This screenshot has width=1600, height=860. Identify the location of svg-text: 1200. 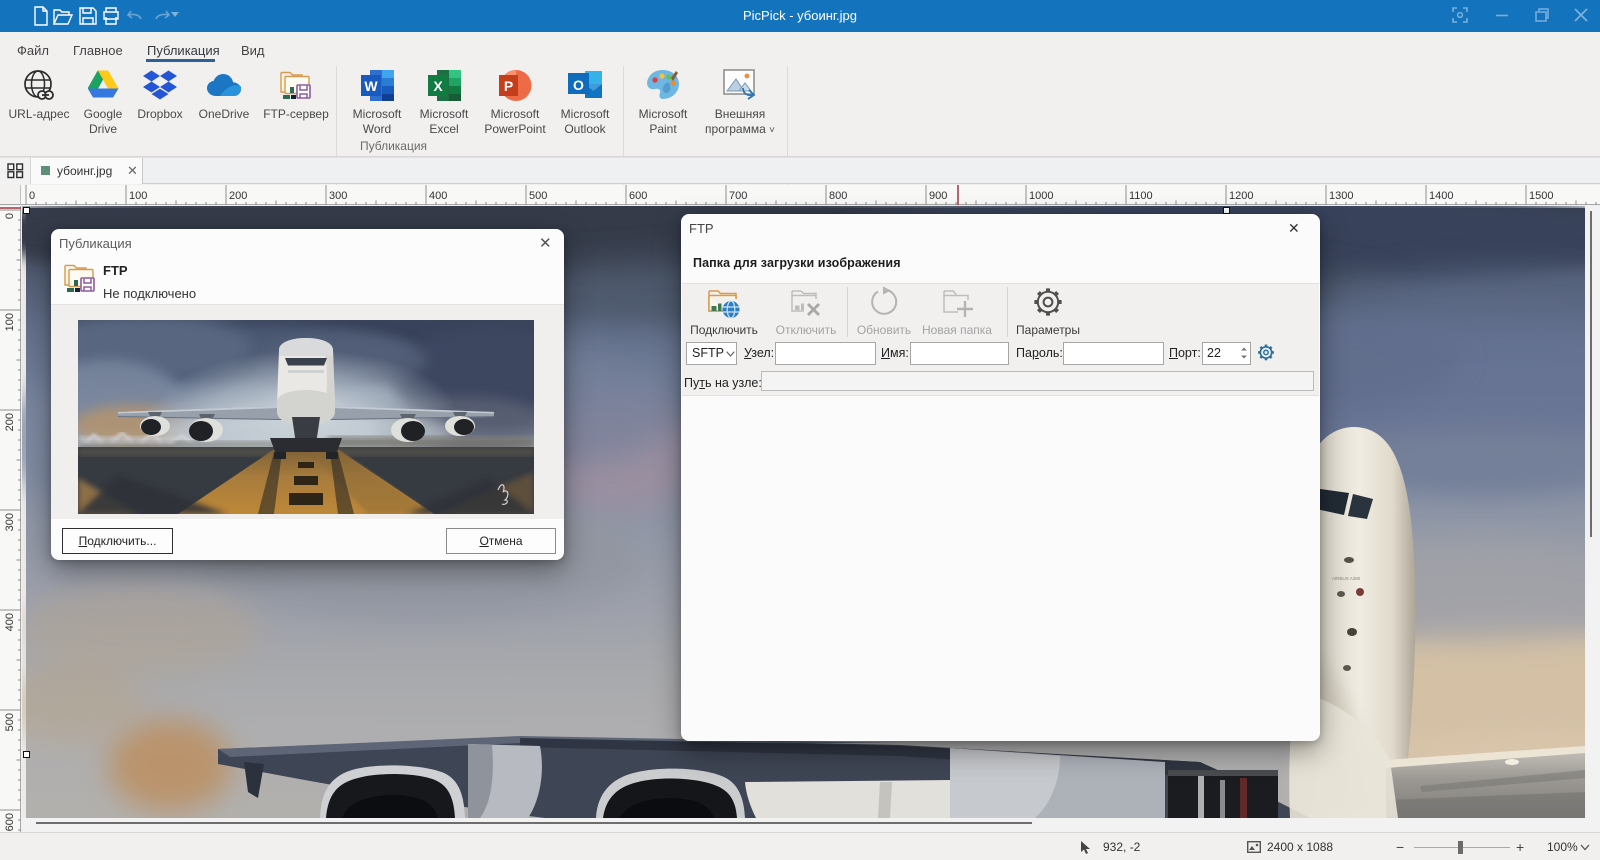
(1241, 196).